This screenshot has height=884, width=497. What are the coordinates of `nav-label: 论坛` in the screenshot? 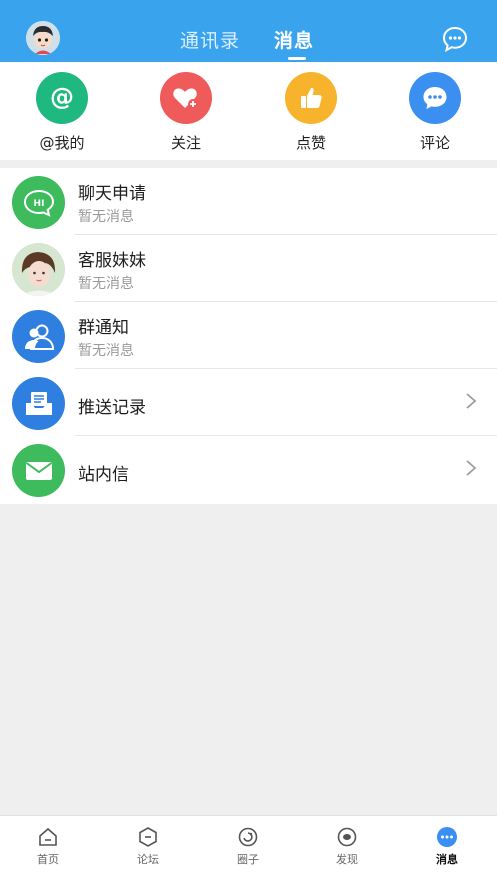 It's located at (148, 859).